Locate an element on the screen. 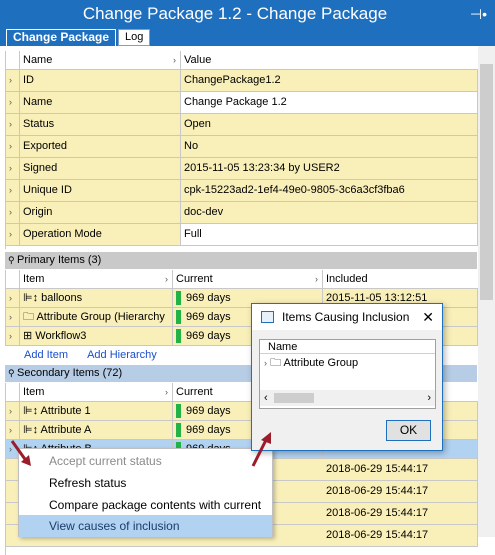 Image resolution: width=495 pixels, height=555 pixels. add-item-link: Add Item is located at coordinates (46, 355).